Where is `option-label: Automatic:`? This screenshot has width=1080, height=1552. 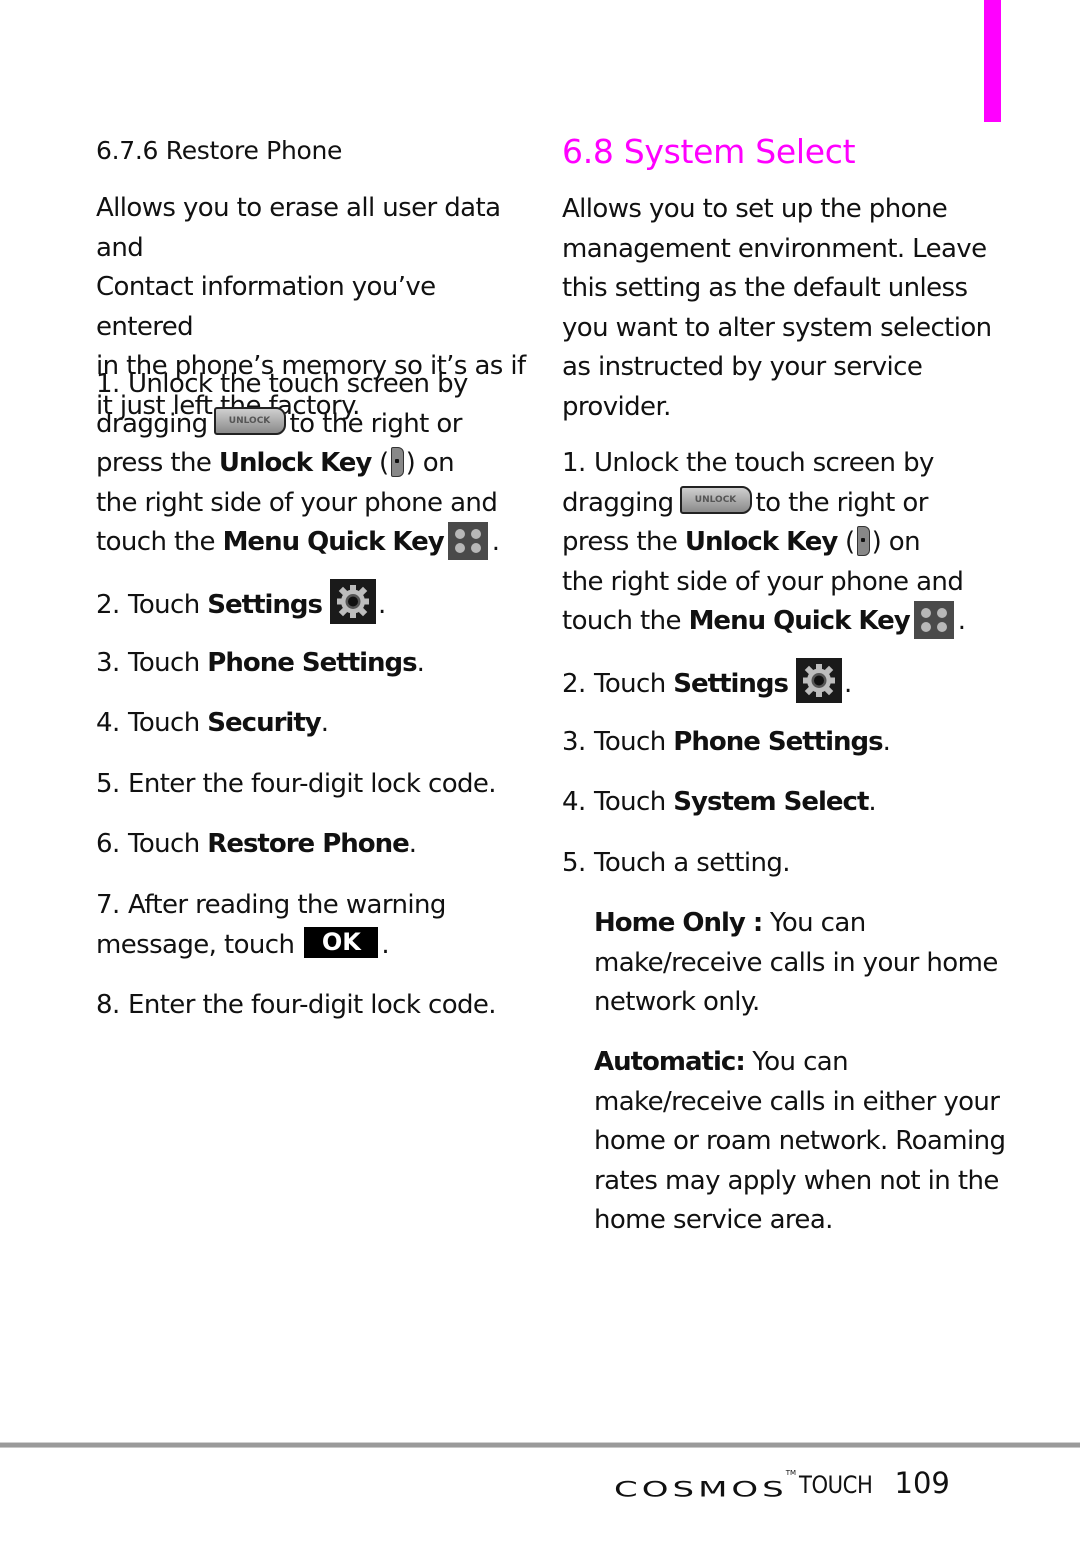
option-label: Automatic: is located at coordinates (670, 1062).